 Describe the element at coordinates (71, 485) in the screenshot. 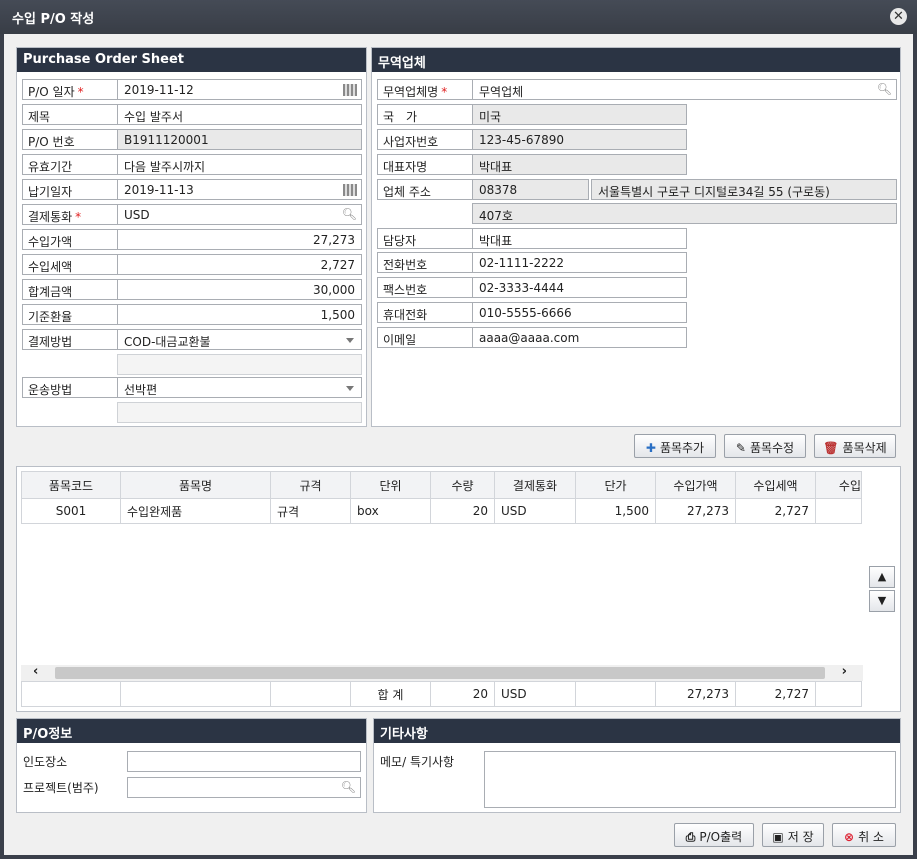

I see `column-header: 품목코드` at that location.